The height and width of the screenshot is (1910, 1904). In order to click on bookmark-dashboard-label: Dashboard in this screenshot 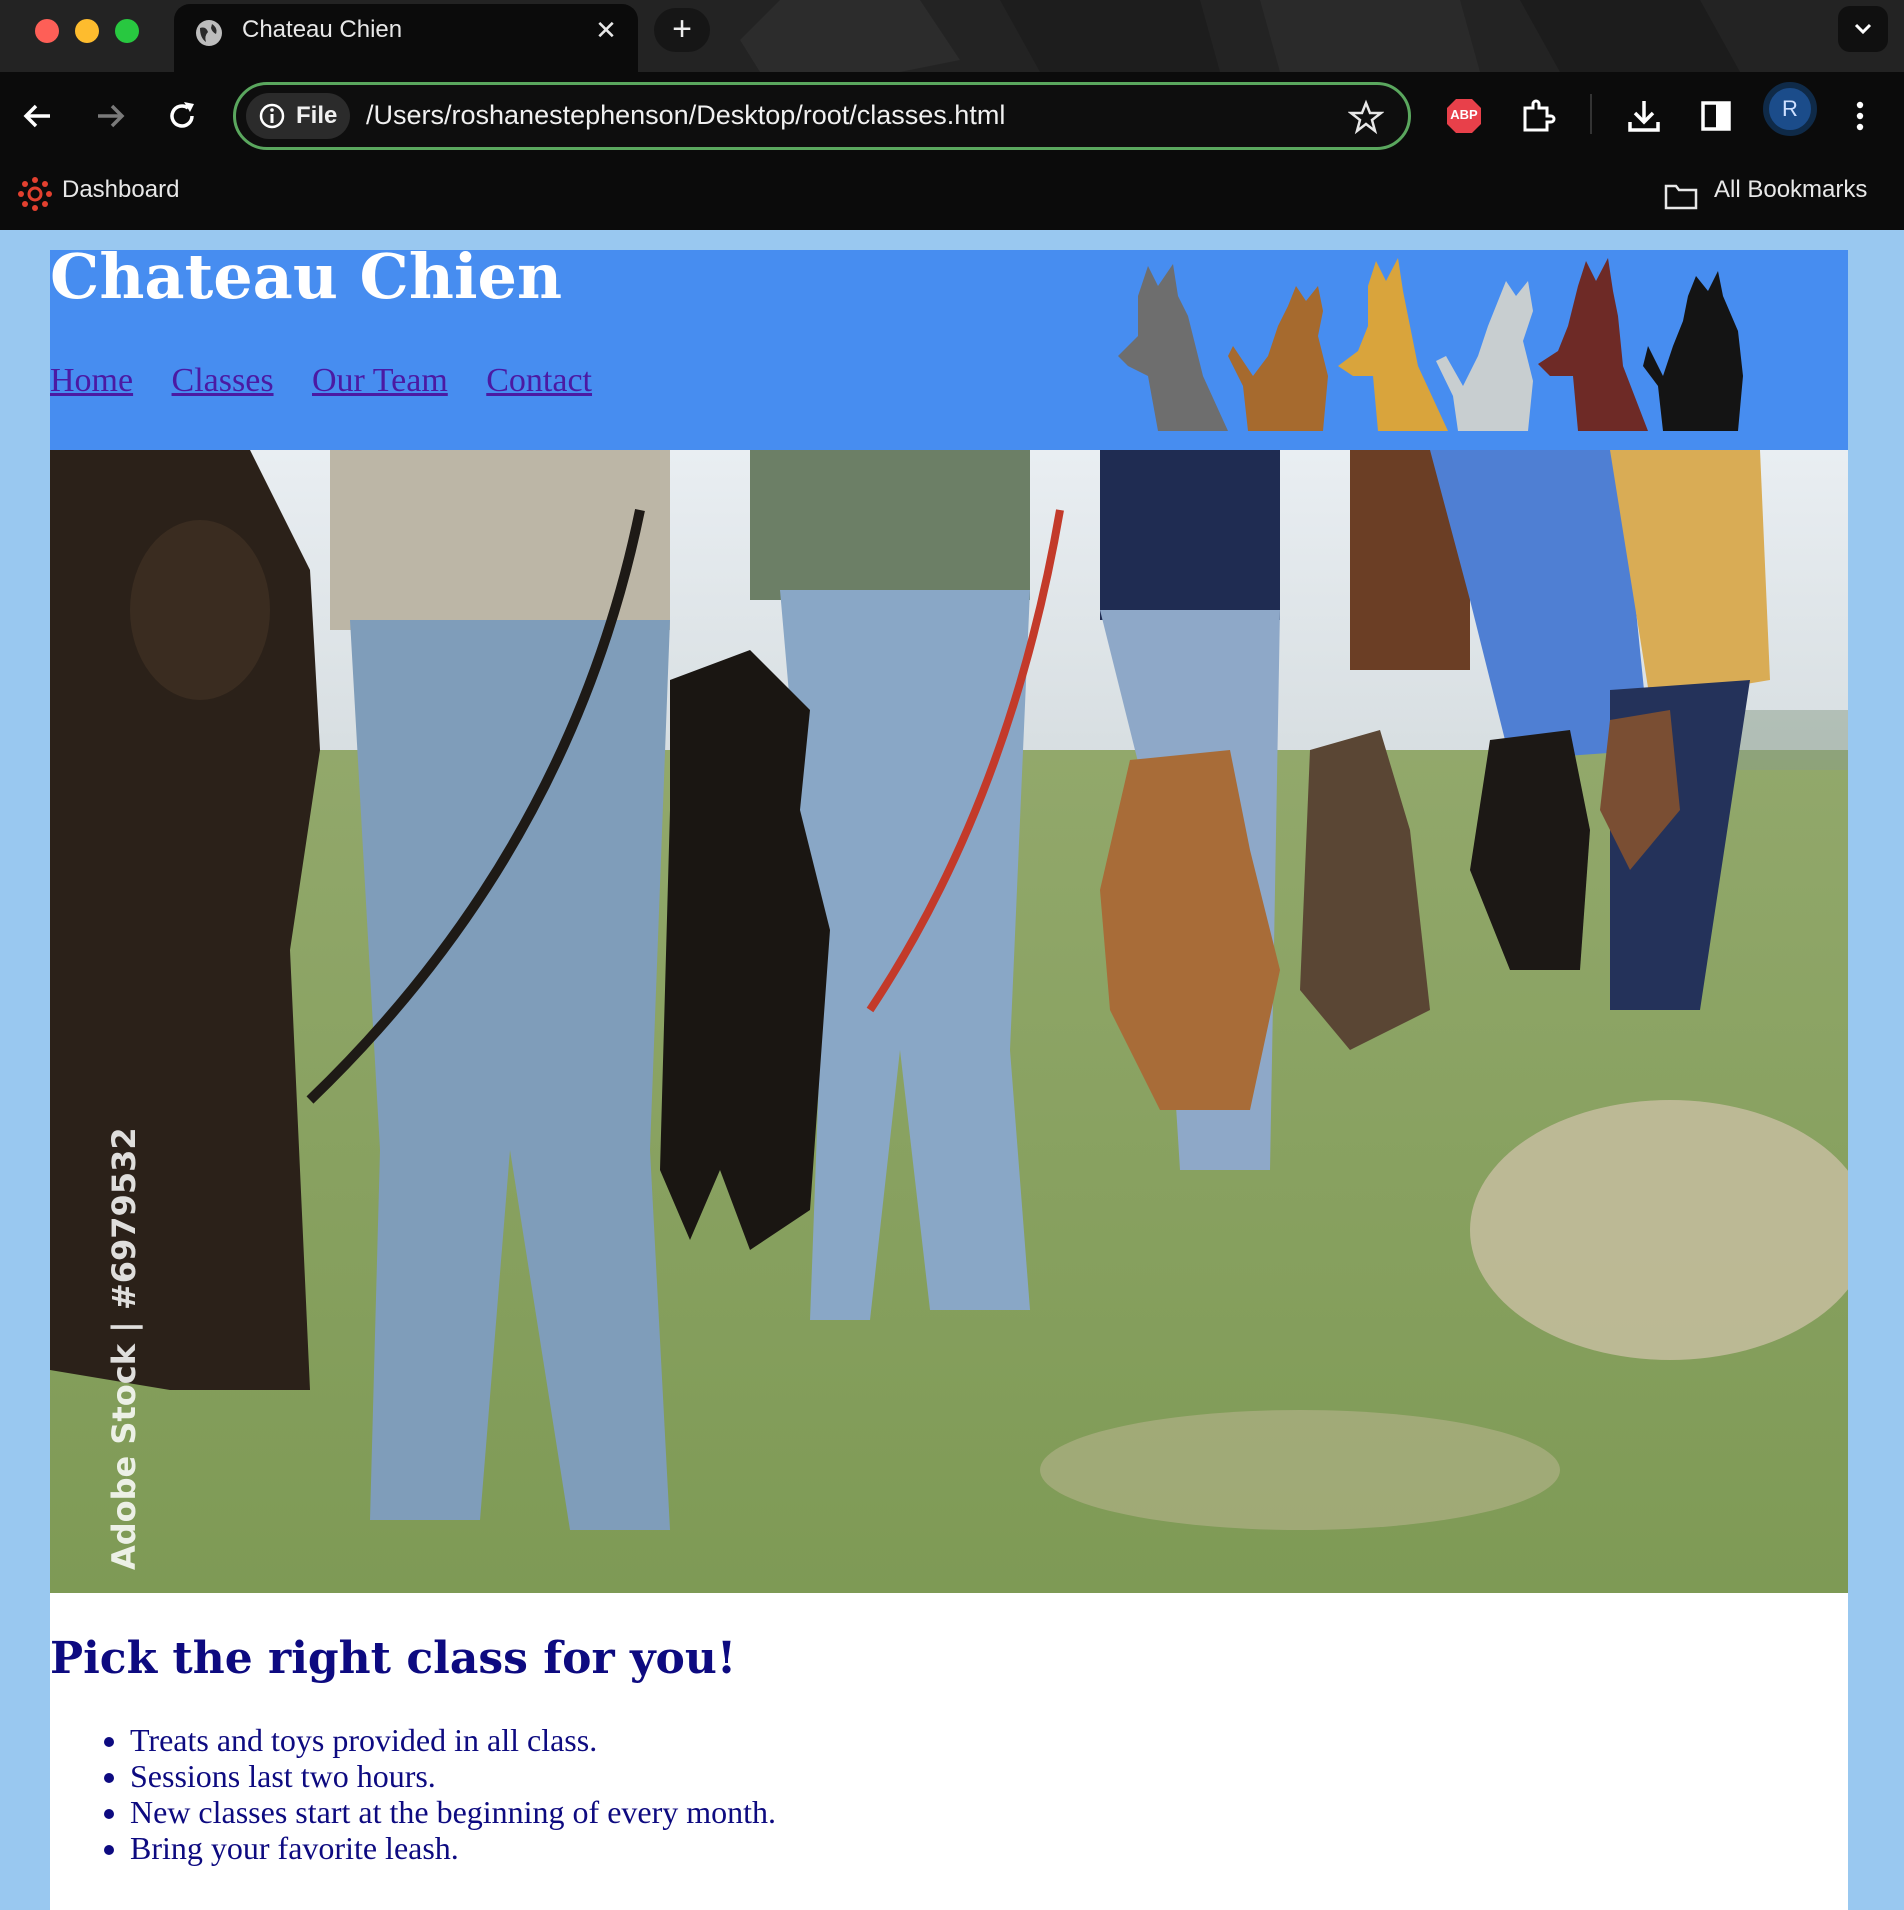, I will do `click(121, 189)`.